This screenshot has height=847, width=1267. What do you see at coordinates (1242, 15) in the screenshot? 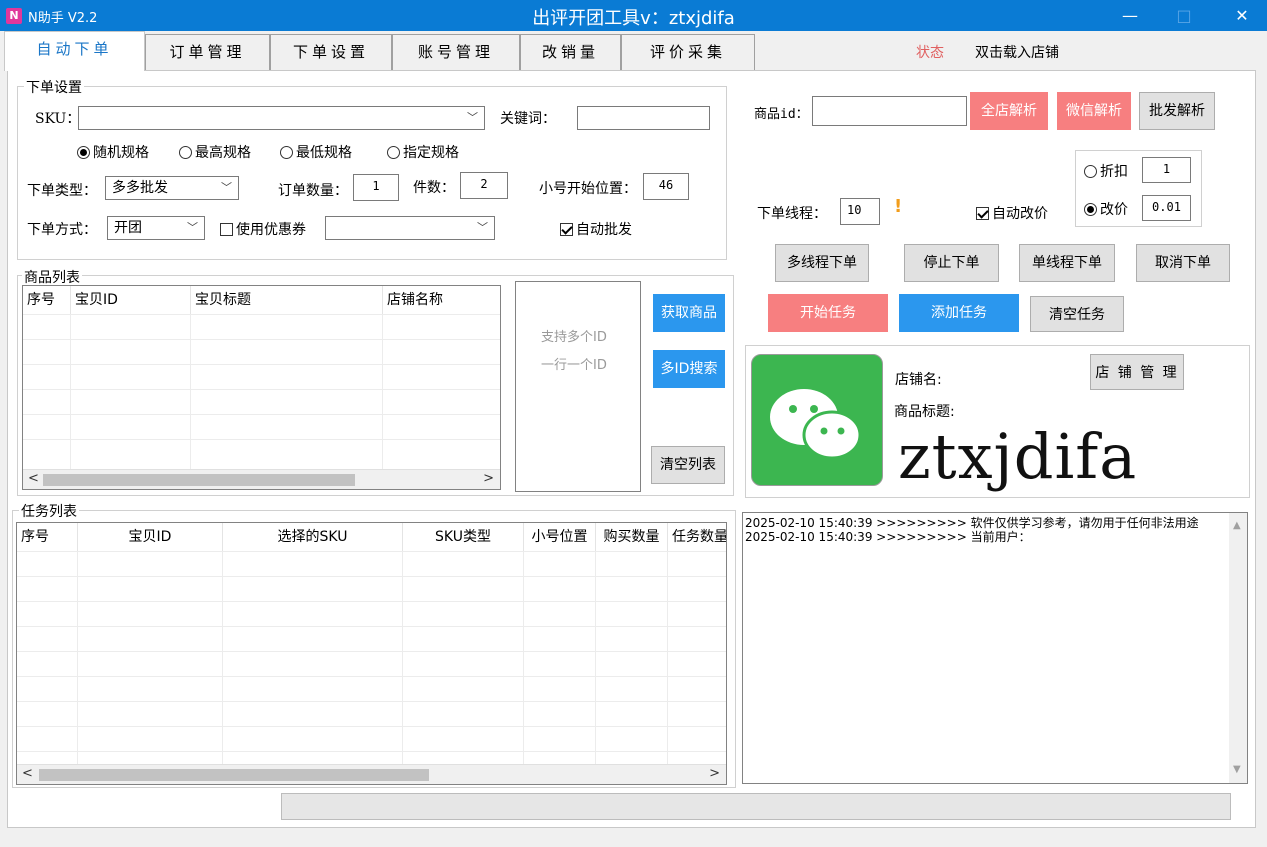
I see `close-button: ✕` at bounding box center [1242, 15].